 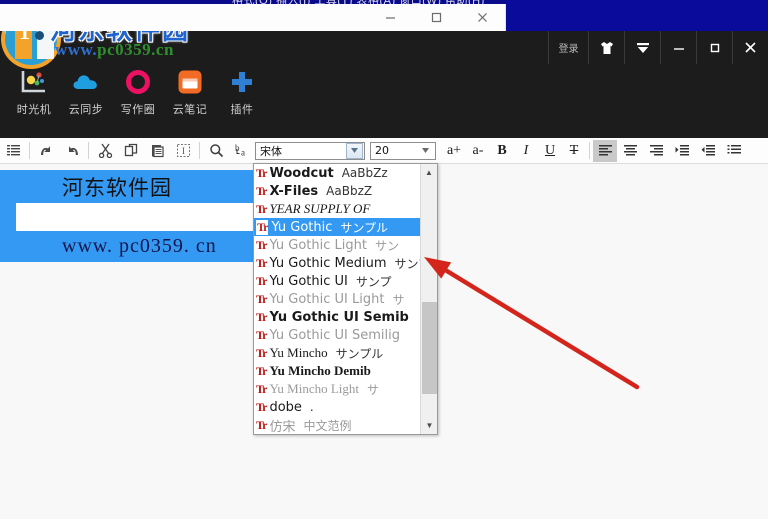 I want to click on font-dropdown-item-name: X-Files, so click(x=294, y=191).